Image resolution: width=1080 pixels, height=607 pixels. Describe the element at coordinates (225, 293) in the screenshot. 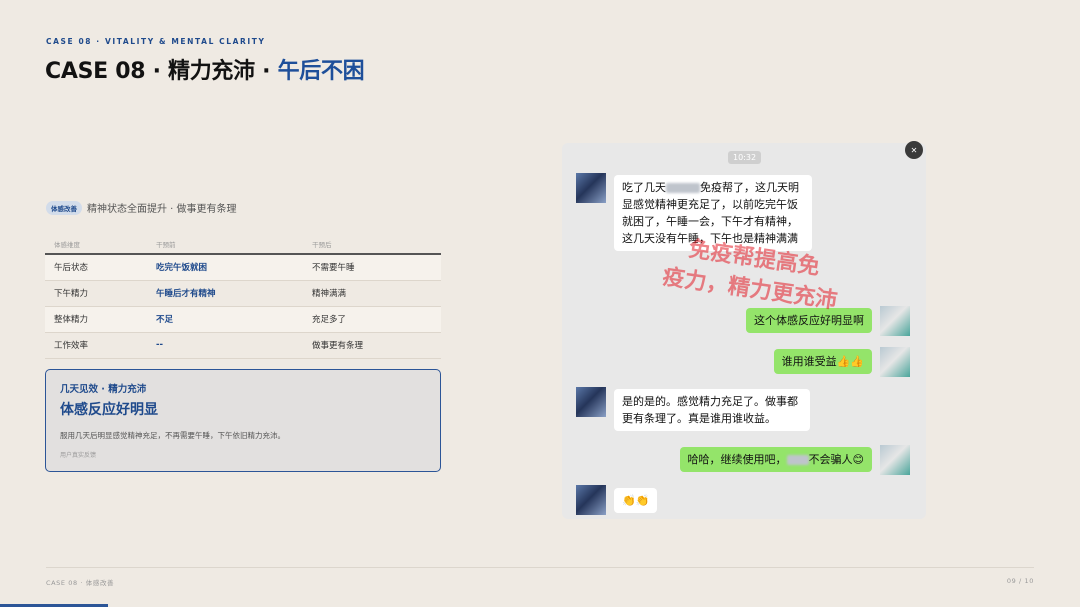

I see `cell-before: 午睡后才有精神` at that location.